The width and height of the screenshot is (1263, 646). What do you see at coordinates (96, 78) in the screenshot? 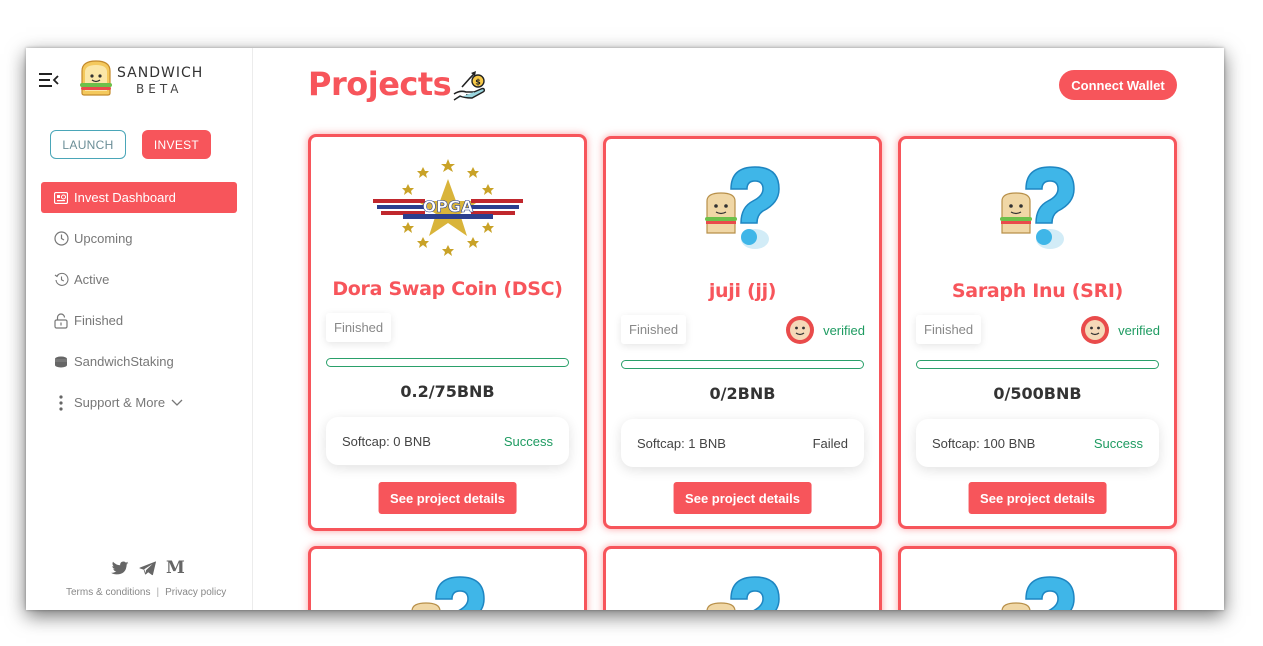
I see `sandwich-logo` at bounding box center [96, 78].